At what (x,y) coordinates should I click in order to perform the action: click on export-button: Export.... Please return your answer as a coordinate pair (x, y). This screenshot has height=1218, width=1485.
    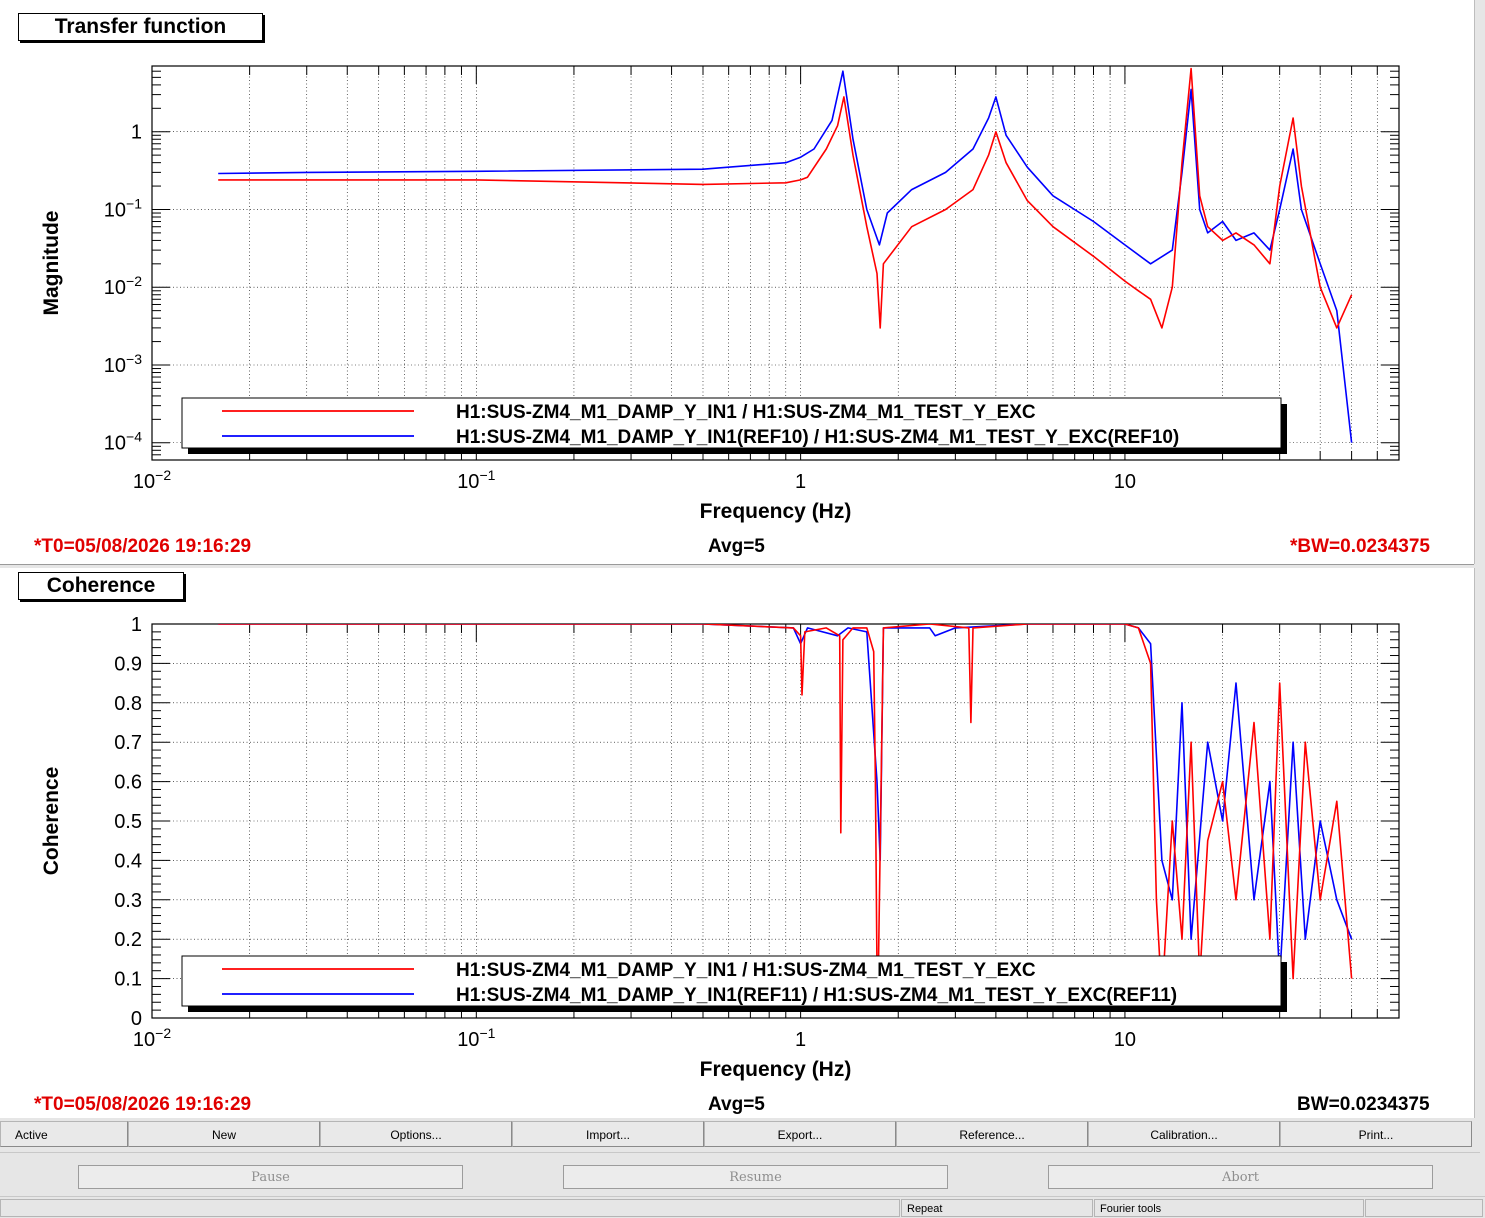
    Looking at the image, I should click on (800, 1134).